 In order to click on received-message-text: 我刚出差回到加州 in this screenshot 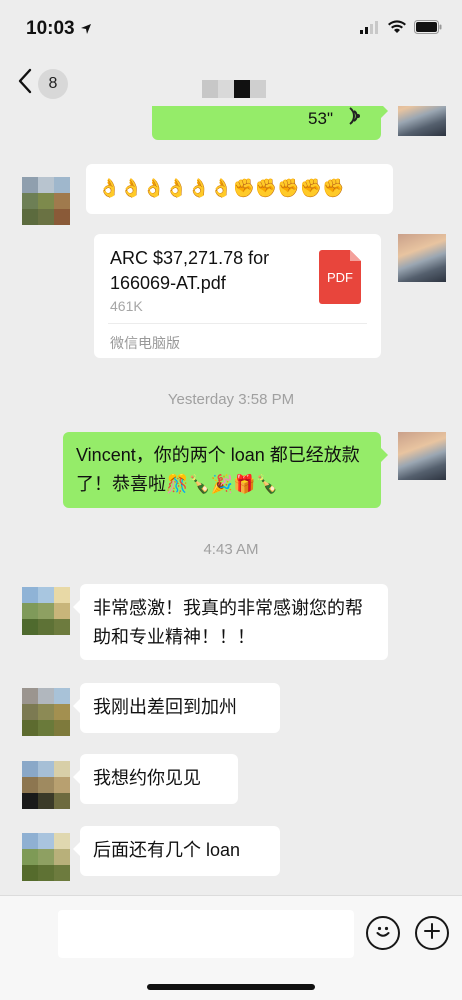, I will do `click(165, 707)`.